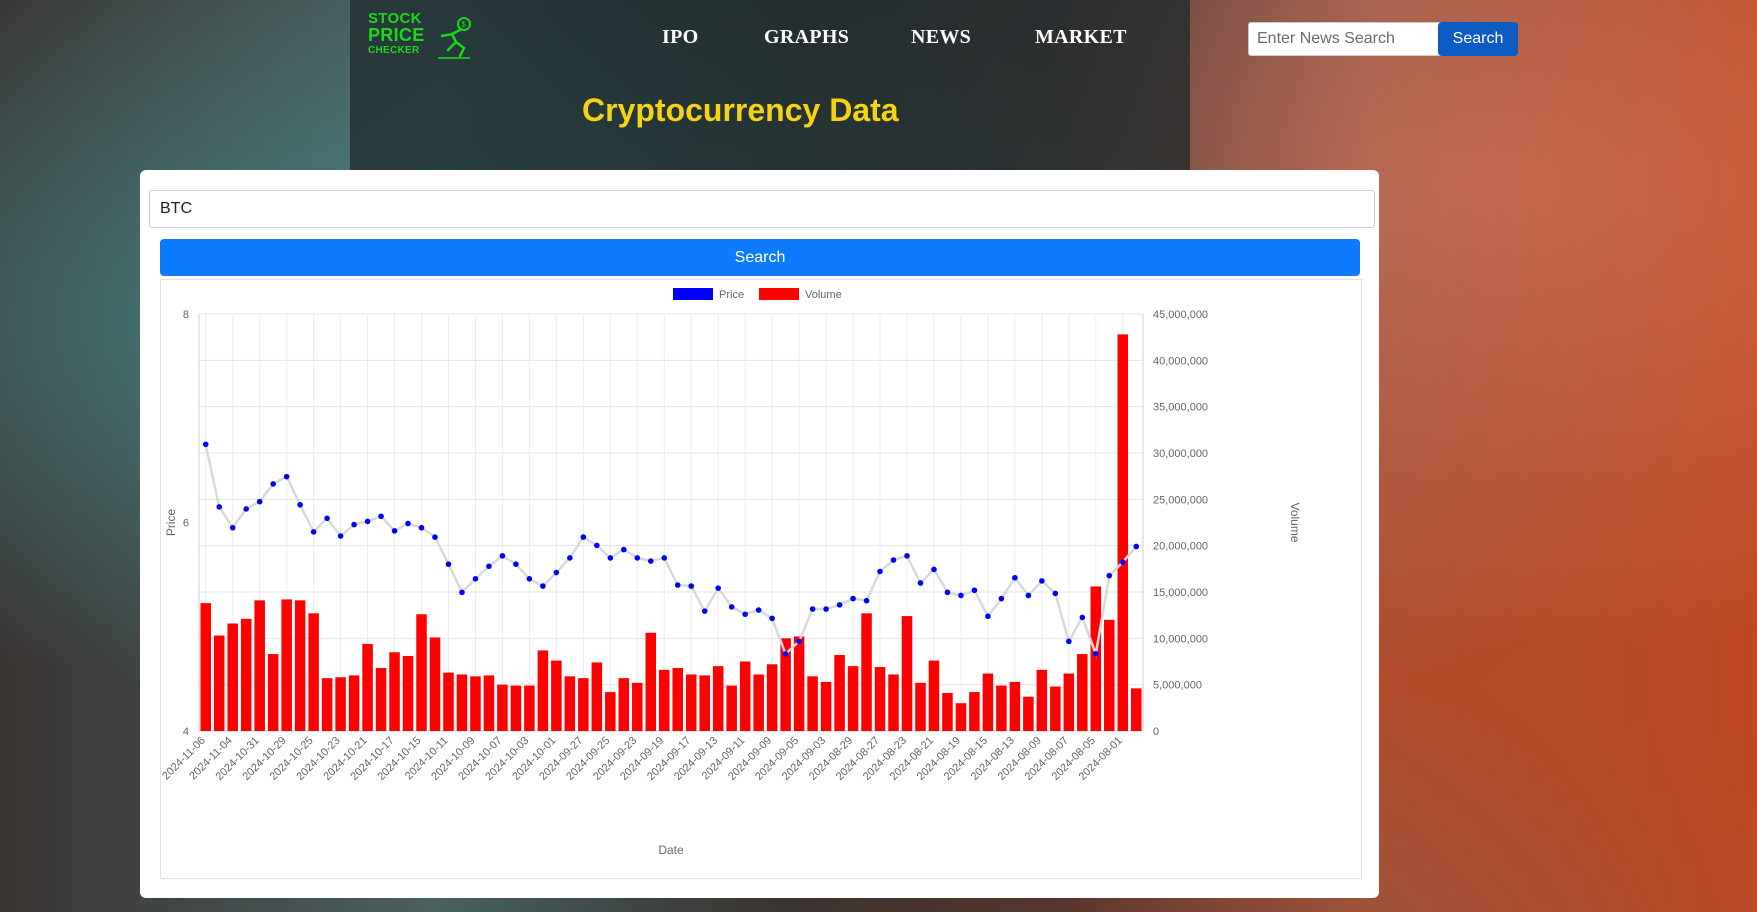 The width and height of the screenshot is (1757, 912). I want to click on legend-swatch-volume, so click(779, 294).